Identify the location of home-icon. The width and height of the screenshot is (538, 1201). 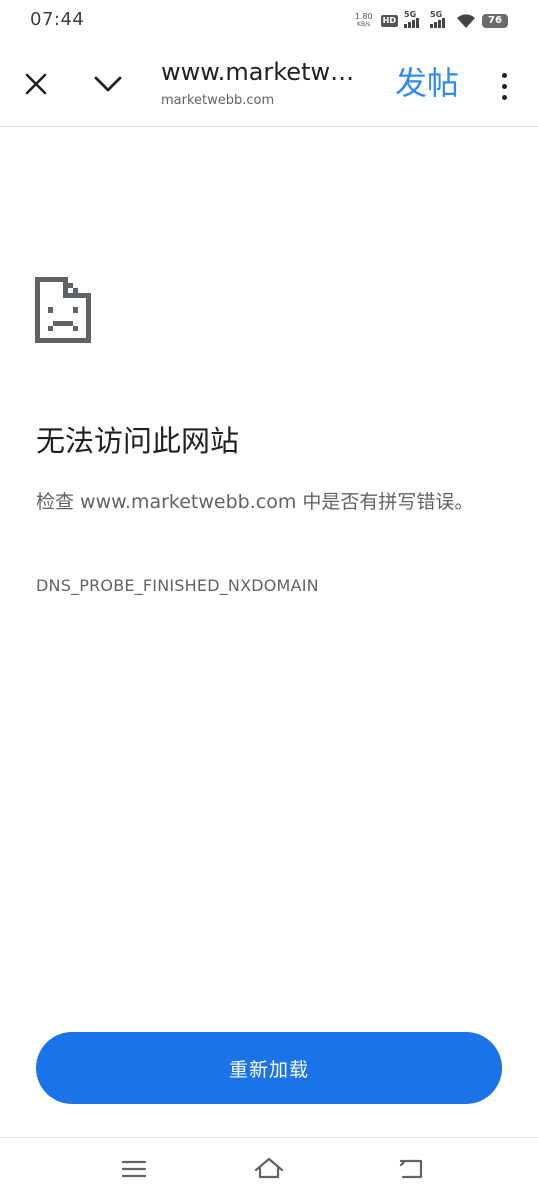
(269, 1168).